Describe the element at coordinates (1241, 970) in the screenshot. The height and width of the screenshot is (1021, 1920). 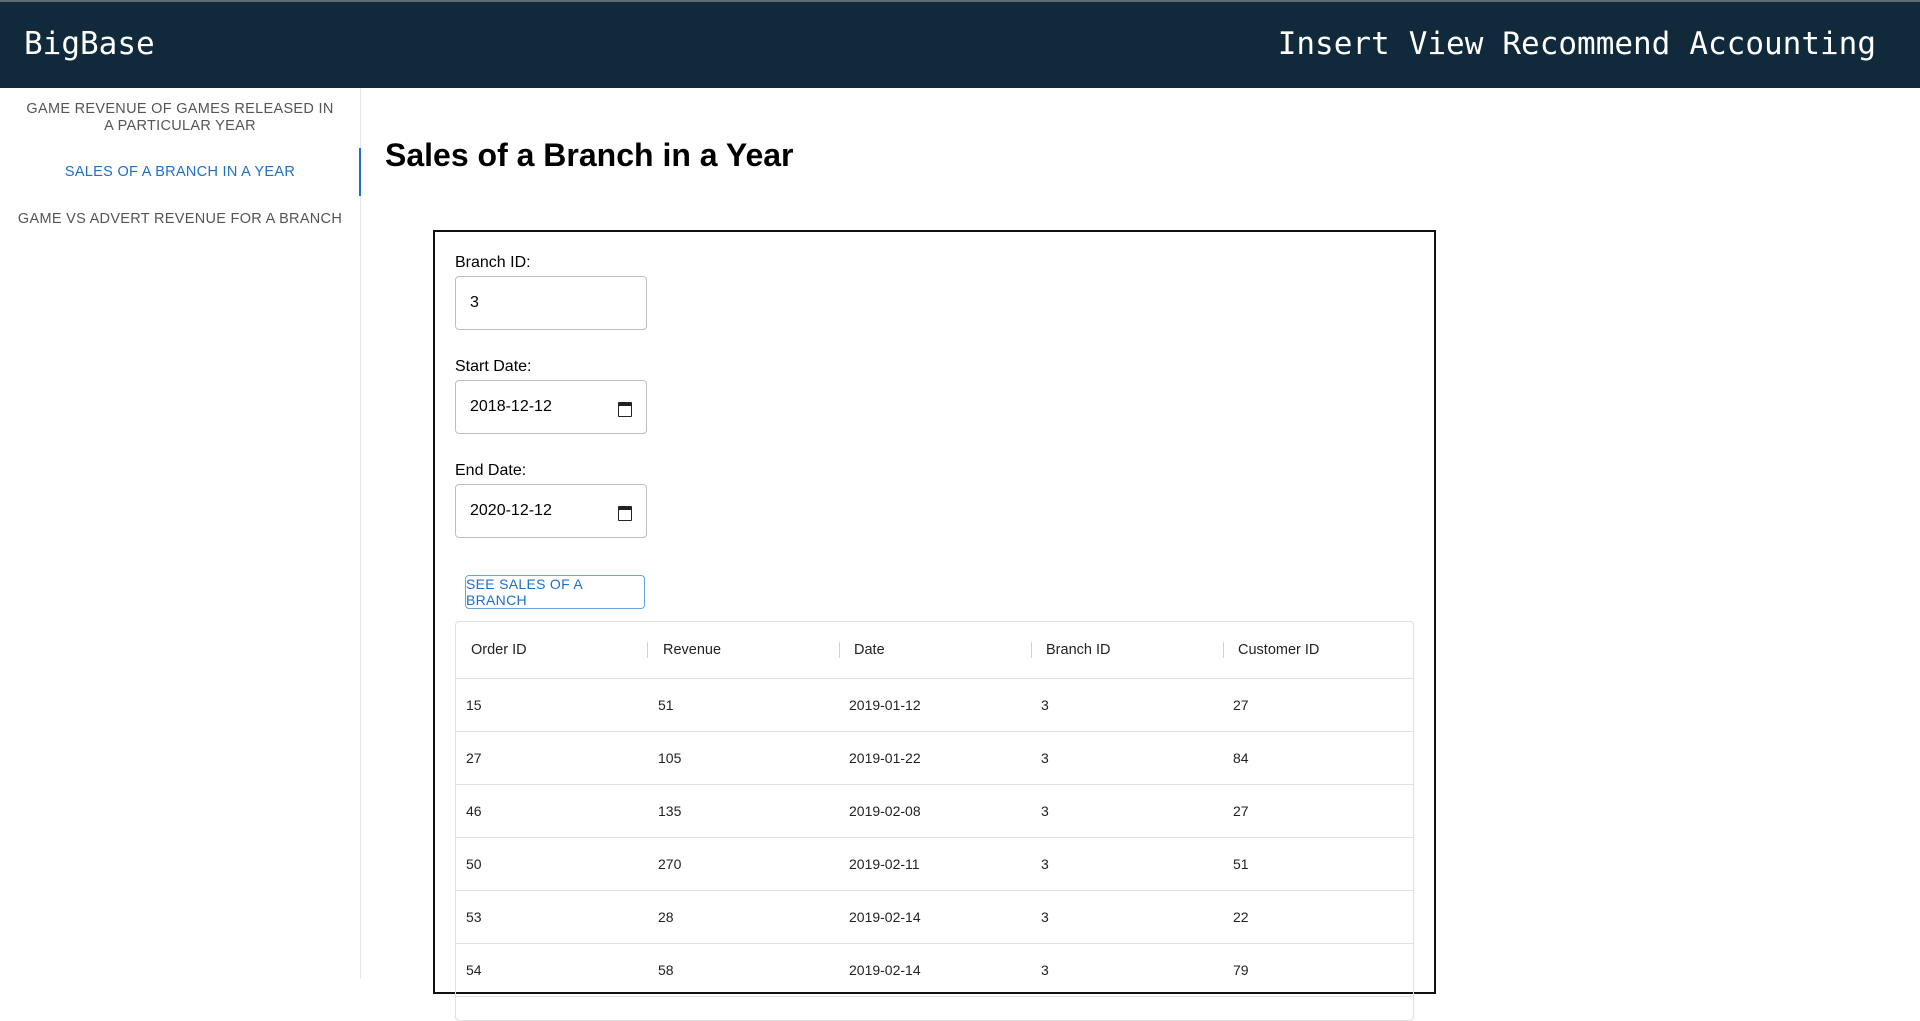
I see `cell-customer-id: 79` at that location.